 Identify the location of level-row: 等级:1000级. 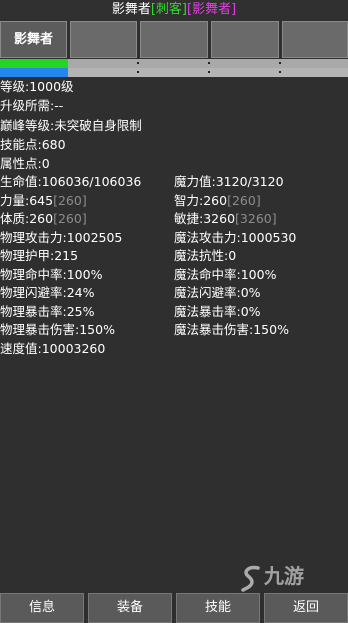
(174, 87).